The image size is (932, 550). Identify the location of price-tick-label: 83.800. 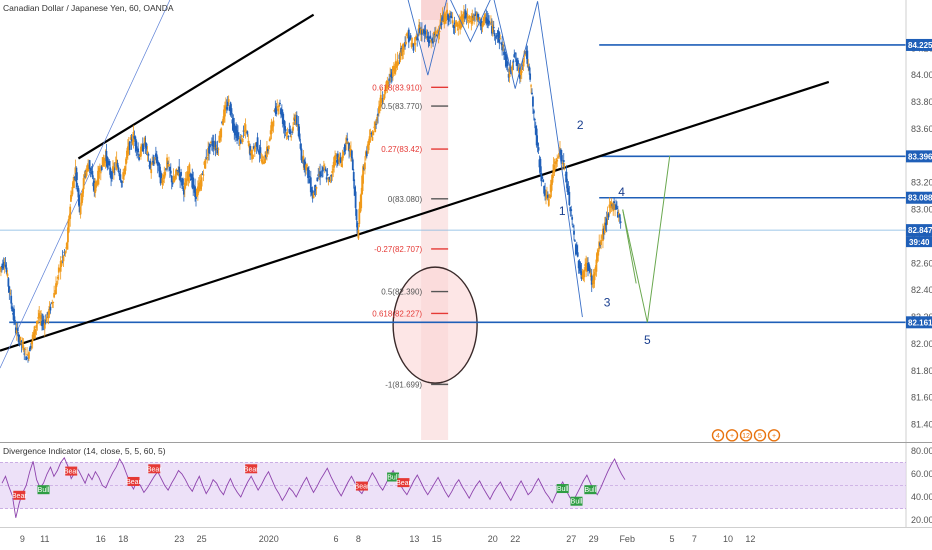
(921, 102).